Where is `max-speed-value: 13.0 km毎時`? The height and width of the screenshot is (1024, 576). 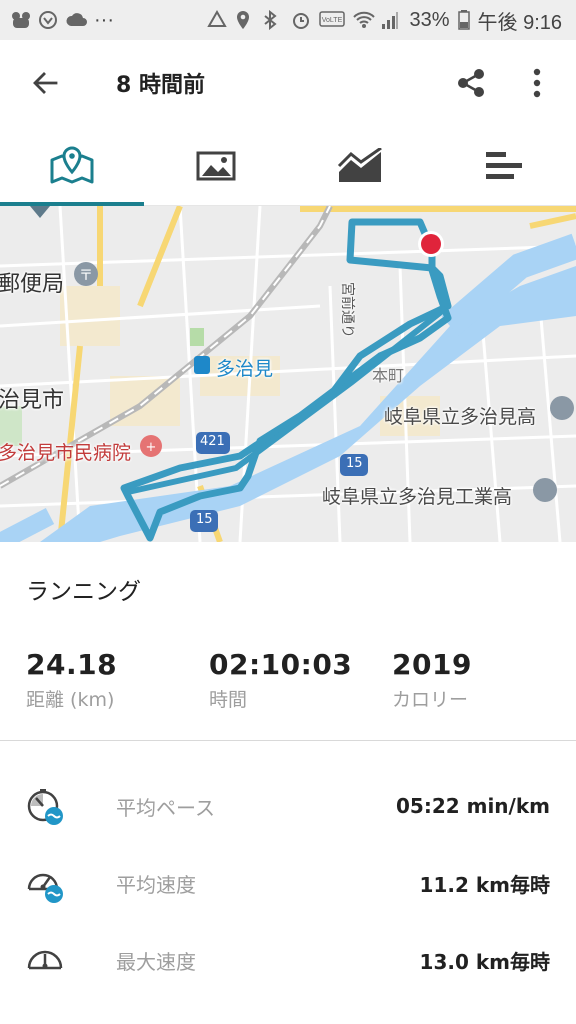 max-speed-value: 13.0 km毎時 is located at coordinates (484, 961).